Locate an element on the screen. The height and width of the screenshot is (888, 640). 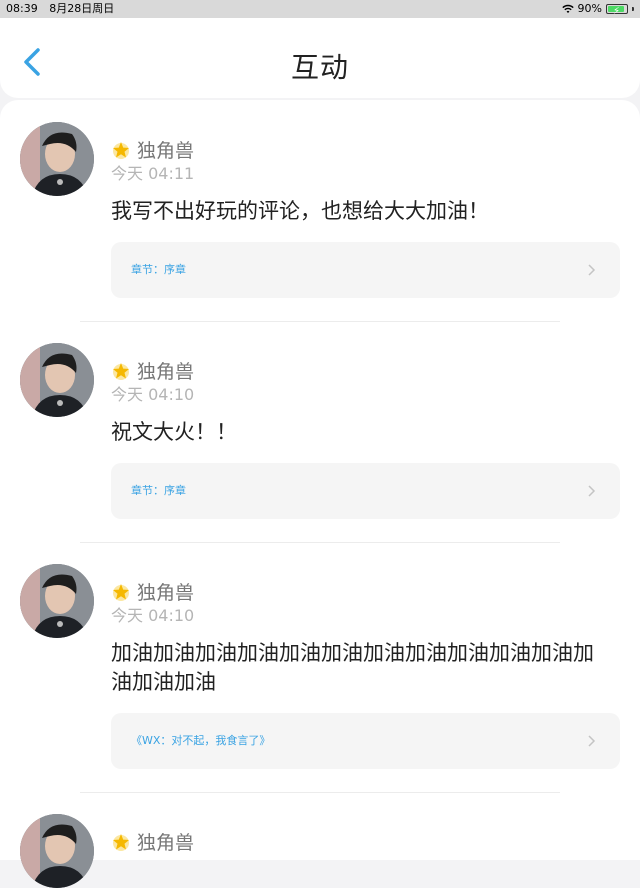
status-date: 8月28日周日 is located at coordinates (82, 8).